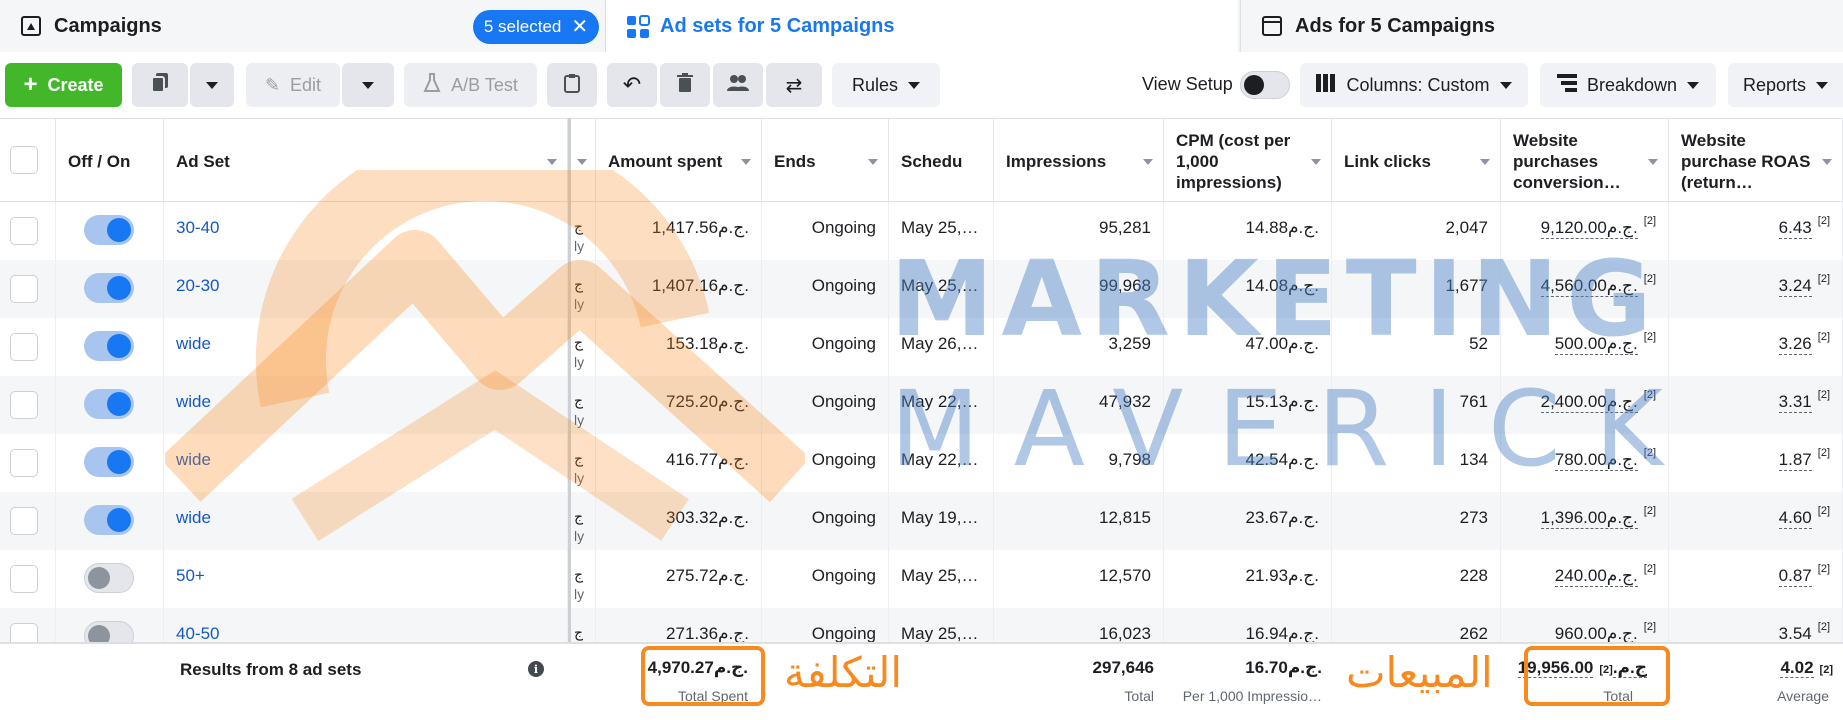  Describe the element at coordinates (470, 85) in the screenshot. I see `ab-test-button: A/B Test` at that location.